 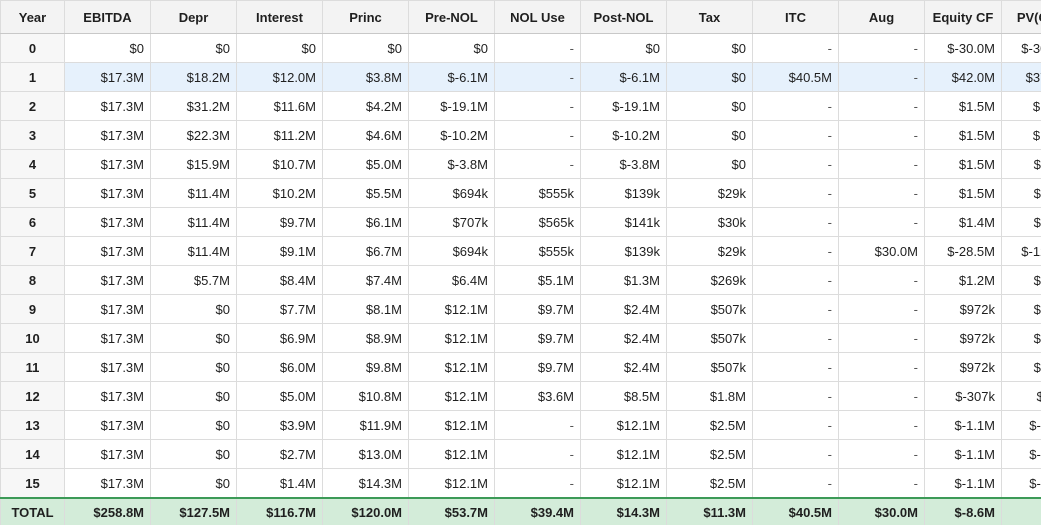 What do you see at coordinates (279, 17) in the screenshot?
I see `column-header: Interest` at bounding box center [279, 17].